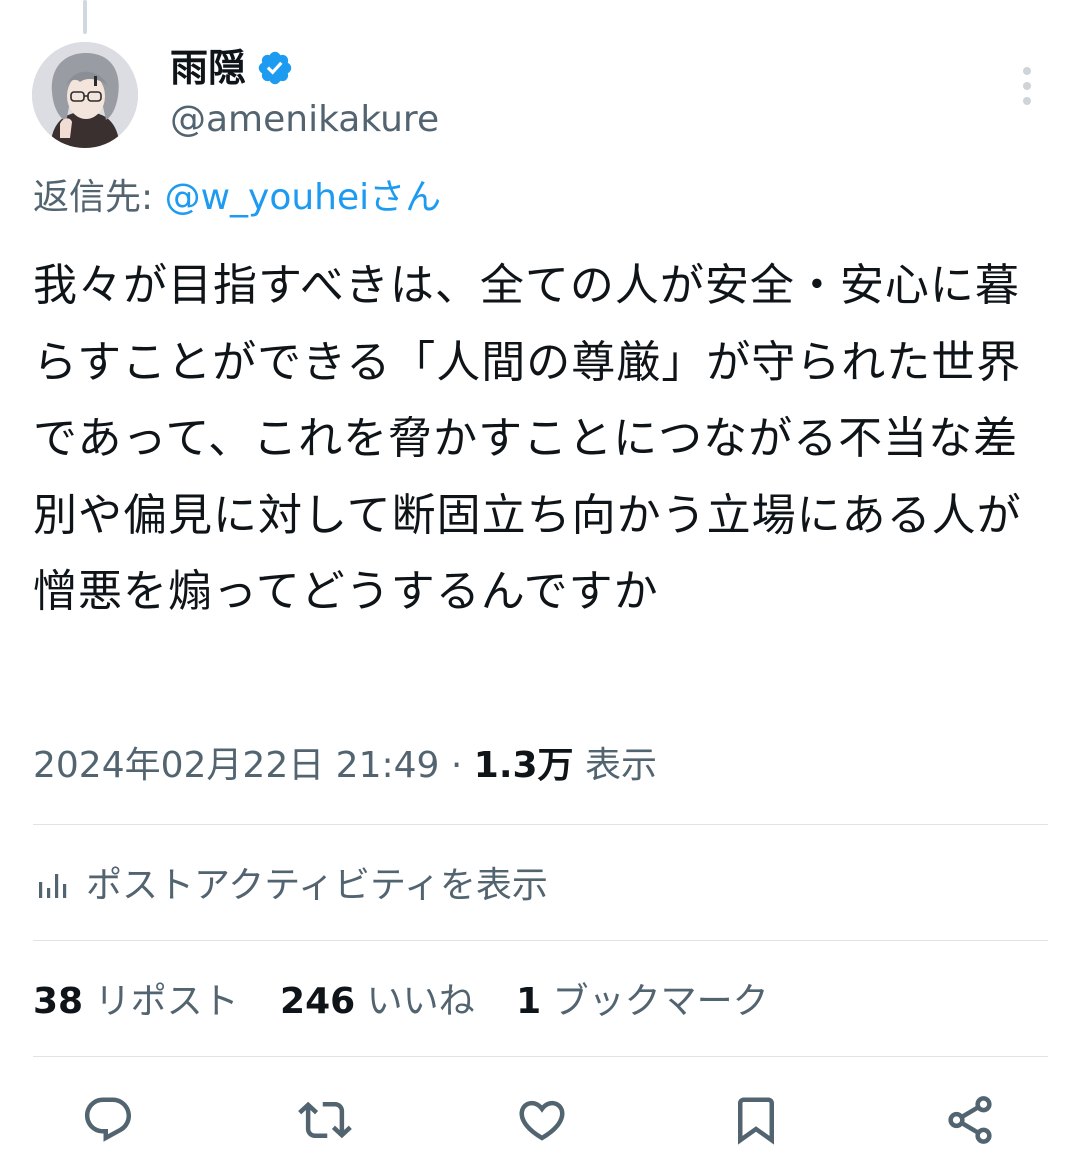  What do you see at coordinates (1027, 86) in the screenshot?
I see `more-options-icon` at bounding box center [1027, 86].